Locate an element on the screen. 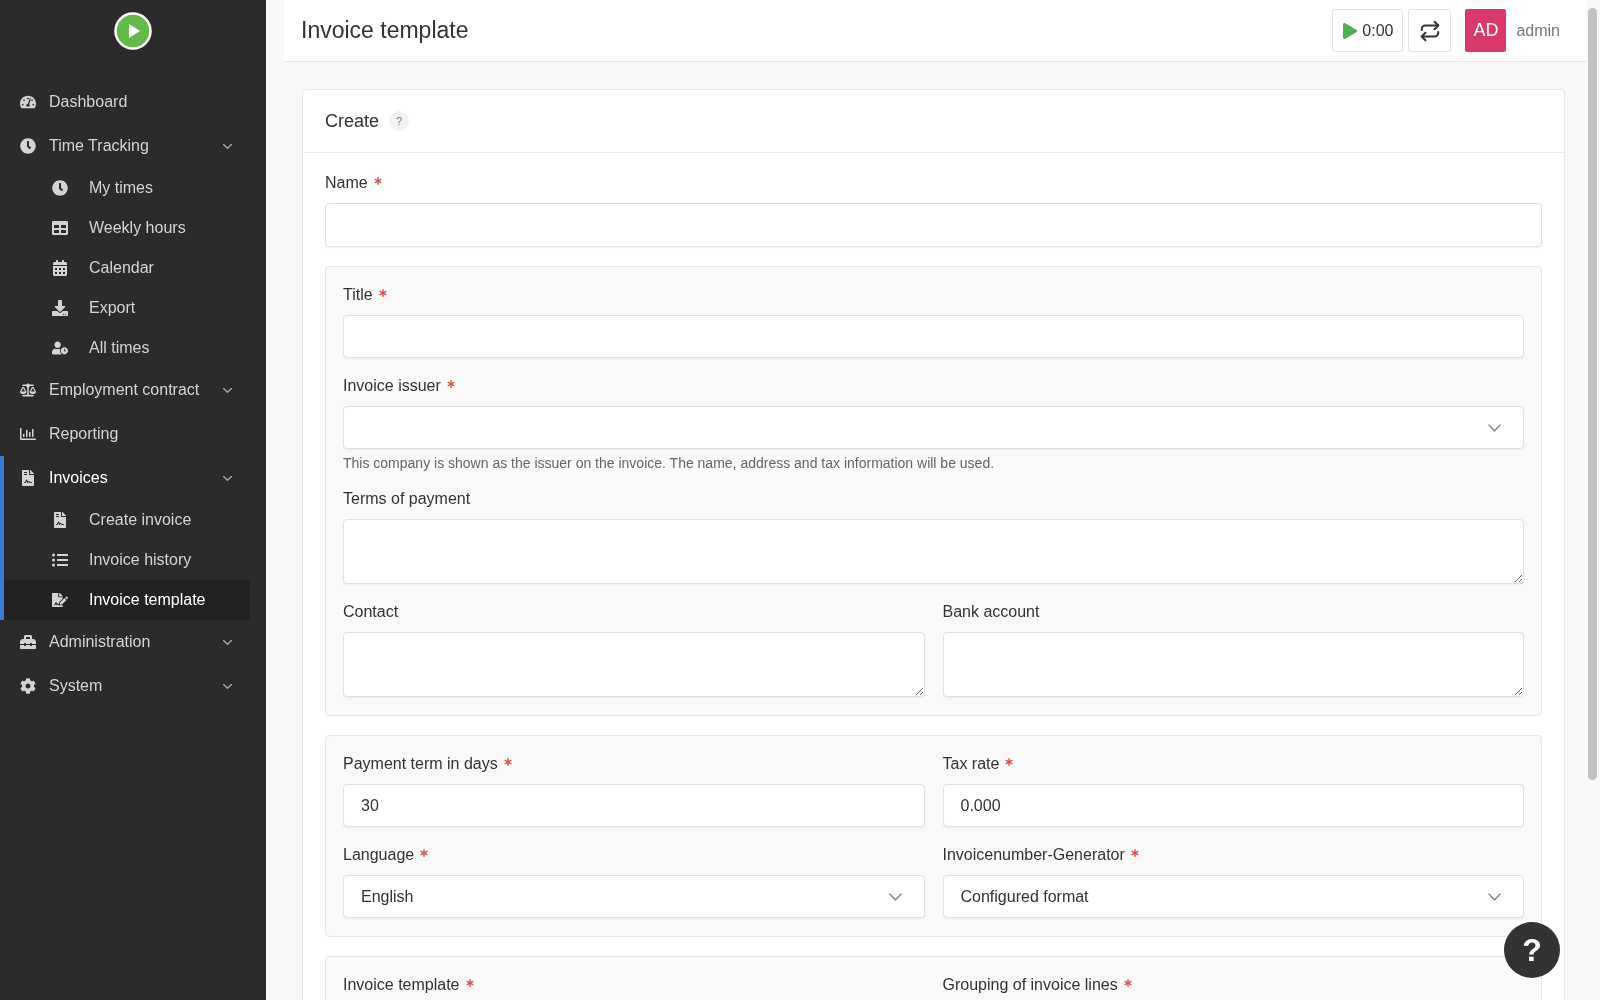 This screenshot has width=1600, height=1000. page-title: Invoice template is located at coordinates (385, 30).